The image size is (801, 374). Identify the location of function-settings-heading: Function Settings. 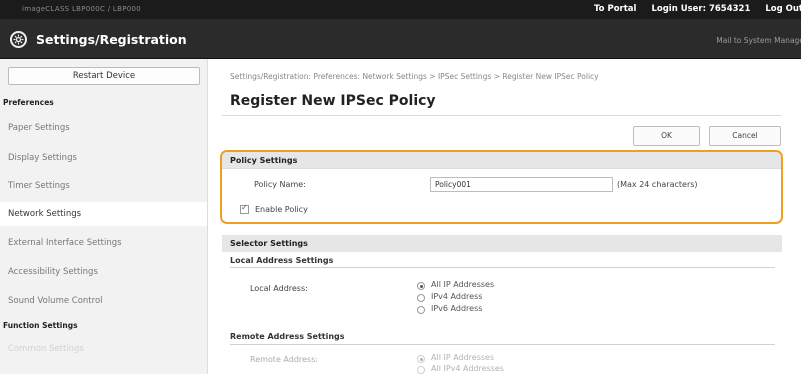
(40, 325).